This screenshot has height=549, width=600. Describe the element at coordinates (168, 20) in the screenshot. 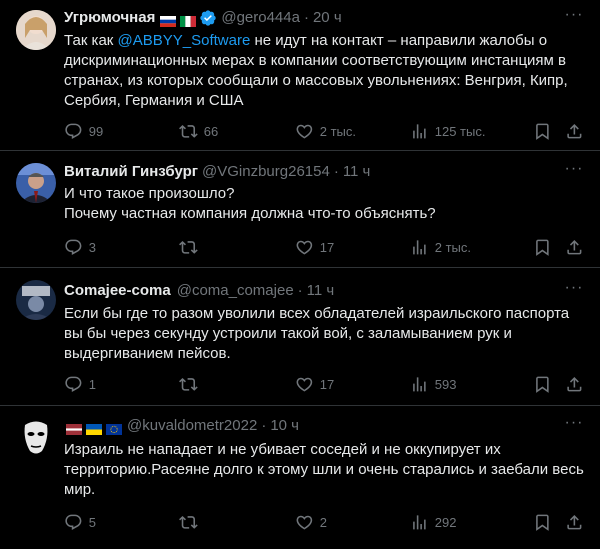

I see `flag-russia-icon` at that location.